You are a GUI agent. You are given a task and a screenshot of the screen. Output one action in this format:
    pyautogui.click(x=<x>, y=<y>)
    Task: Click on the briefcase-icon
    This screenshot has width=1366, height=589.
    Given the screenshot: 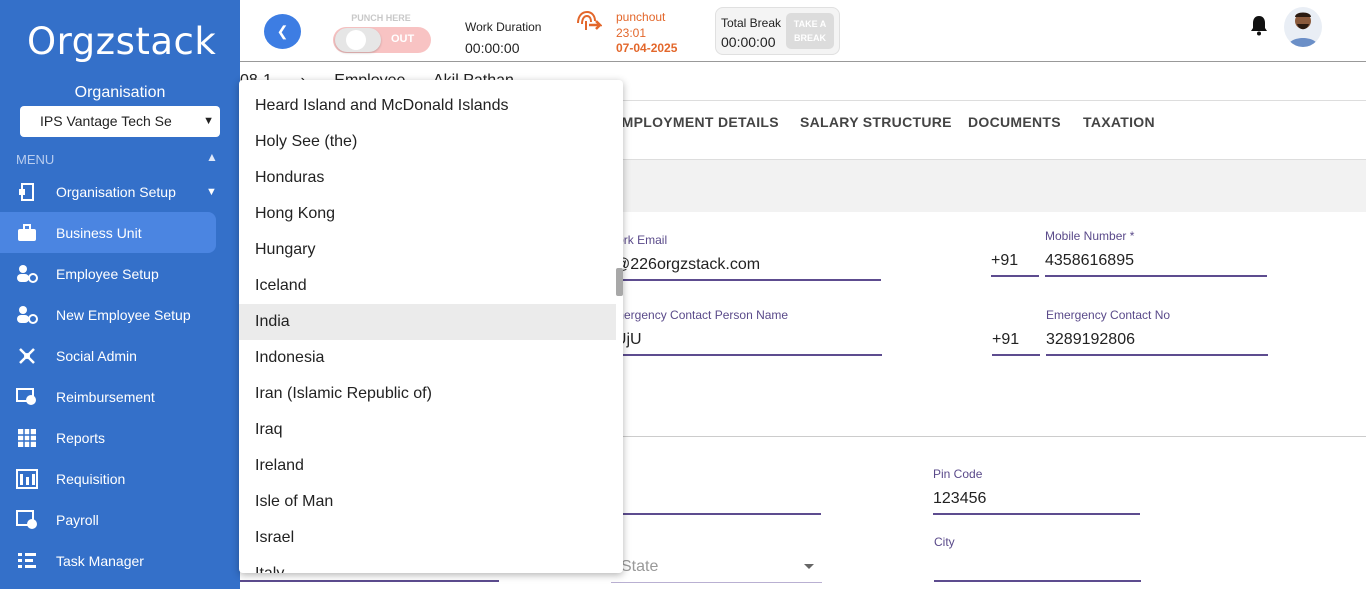 What is the action you would take?
    pyautogui.click(x=27, y=233)
    